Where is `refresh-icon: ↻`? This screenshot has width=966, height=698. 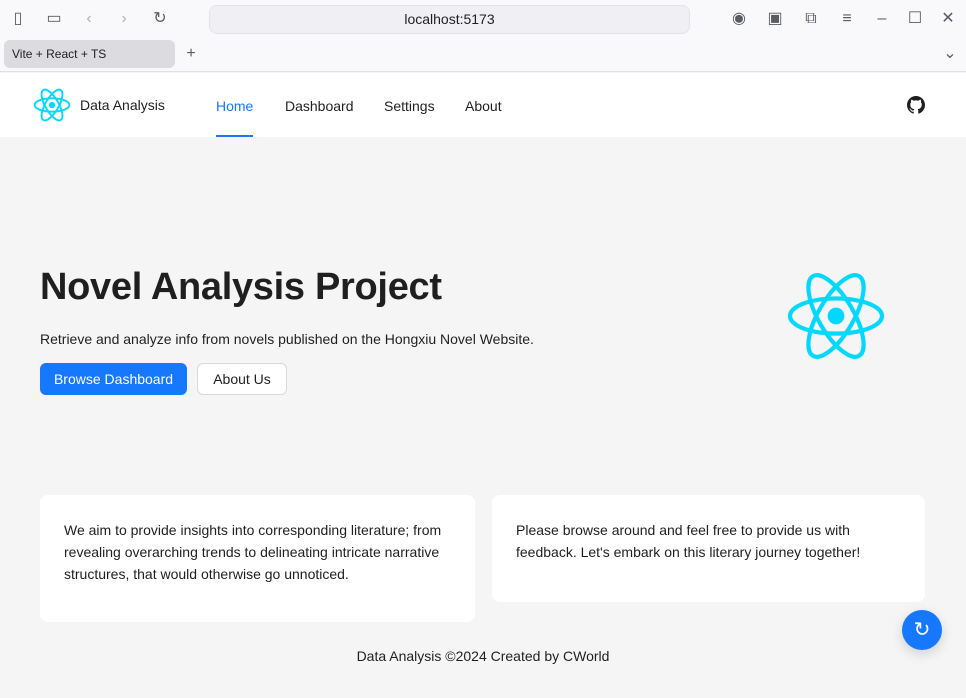
refresh-icon: ↻ is located at coordinates (922, 630).